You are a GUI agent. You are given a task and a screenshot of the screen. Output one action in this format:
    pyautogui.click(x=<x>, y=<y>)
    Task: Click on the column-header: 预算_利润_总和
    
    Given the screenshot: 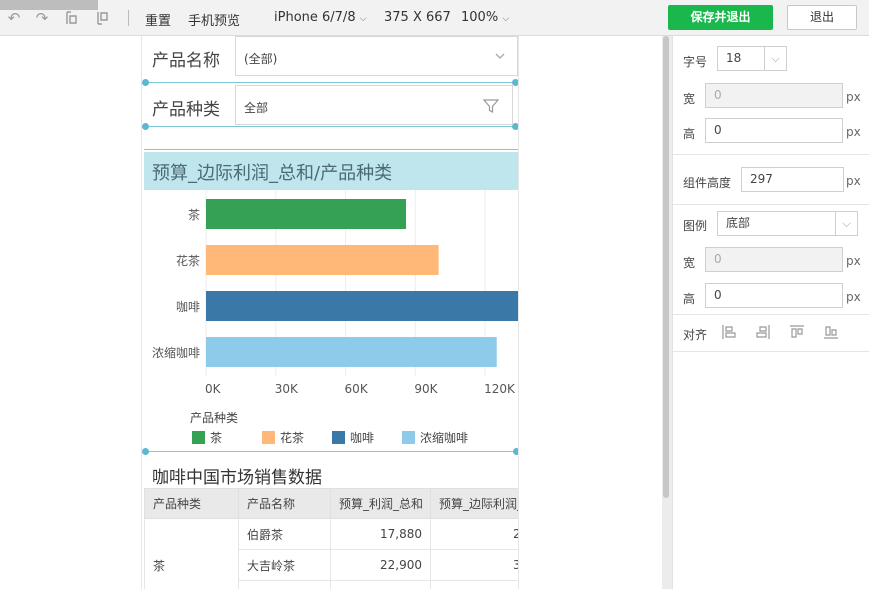 What is the action you would take?
    pyautogui.click(x=380, y=503)
    